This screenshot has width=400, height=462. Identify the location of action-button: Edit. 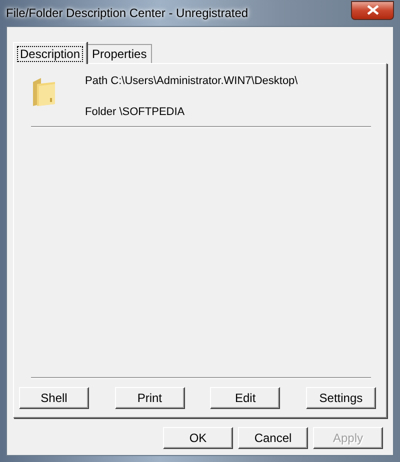
(245, 398).